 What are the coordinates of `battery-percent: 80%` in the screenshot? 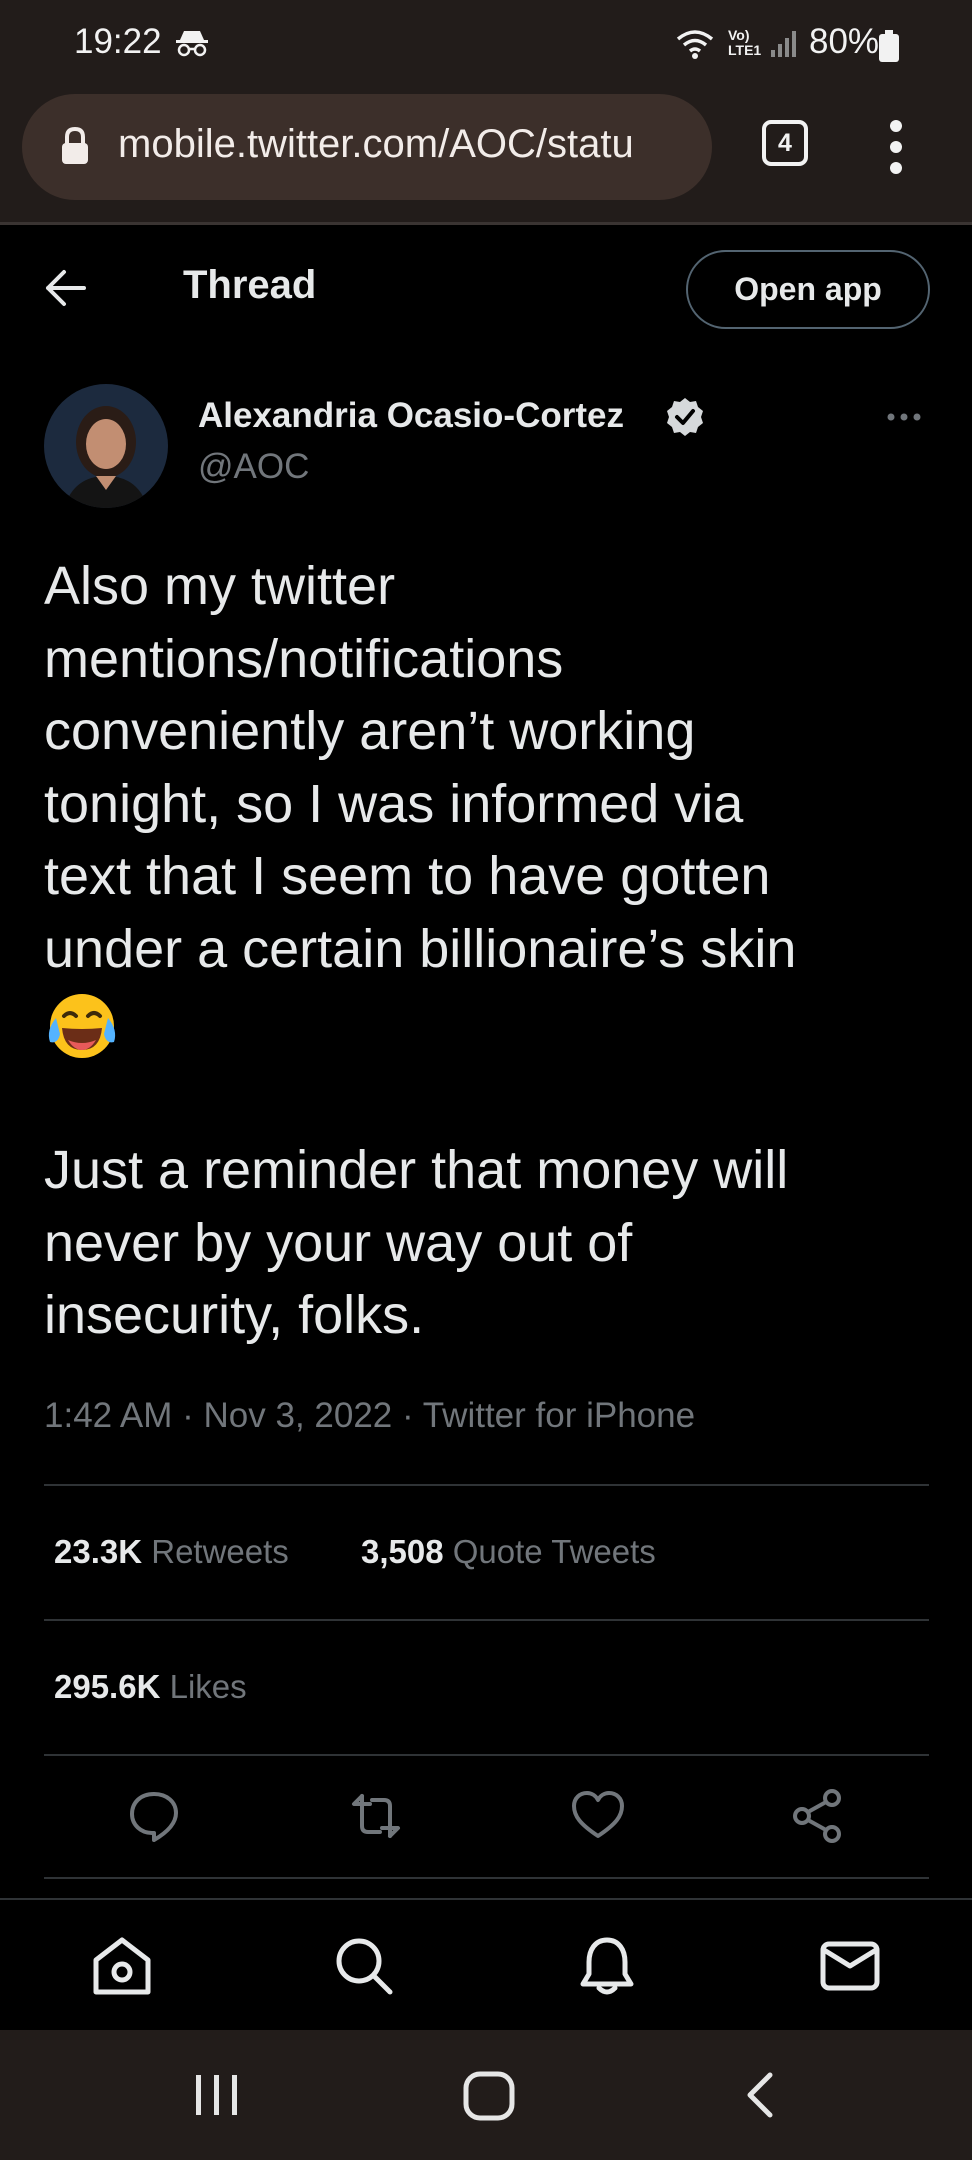 It's located at (844, 41).